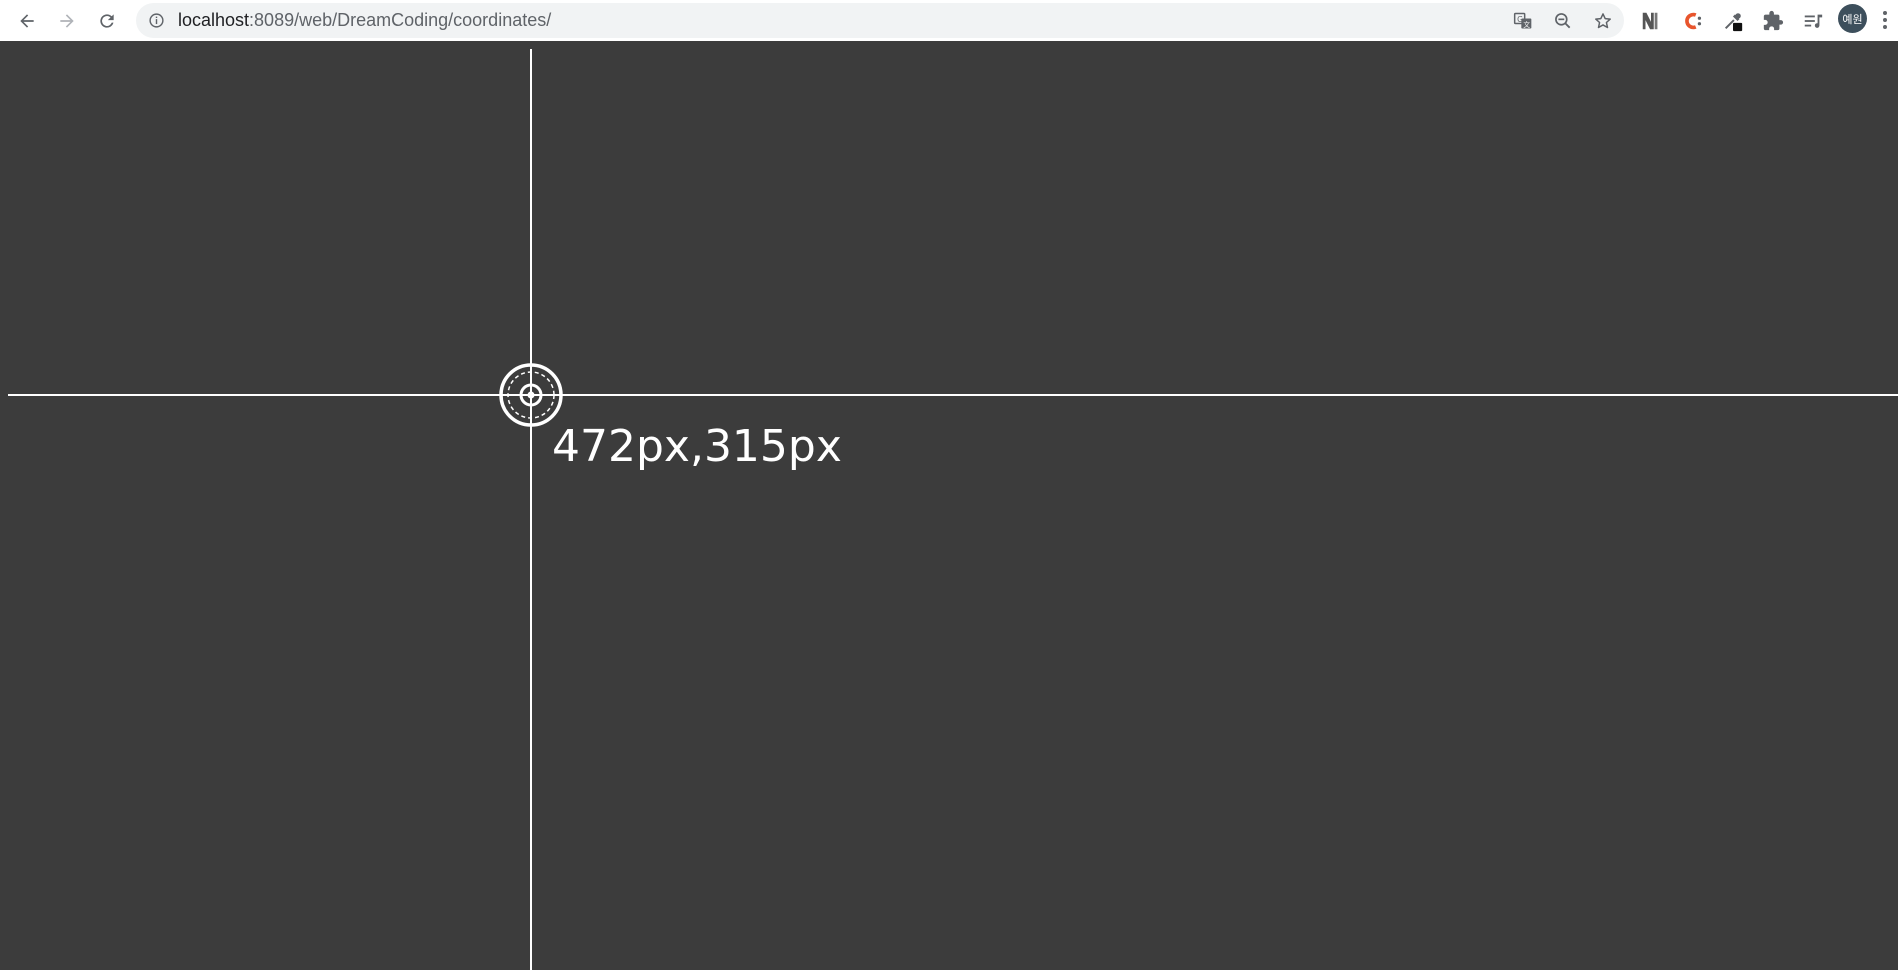 The width and height of the screenshot is (1898, 970). I want to click on zoom-out-icon, so click(1563, 21).